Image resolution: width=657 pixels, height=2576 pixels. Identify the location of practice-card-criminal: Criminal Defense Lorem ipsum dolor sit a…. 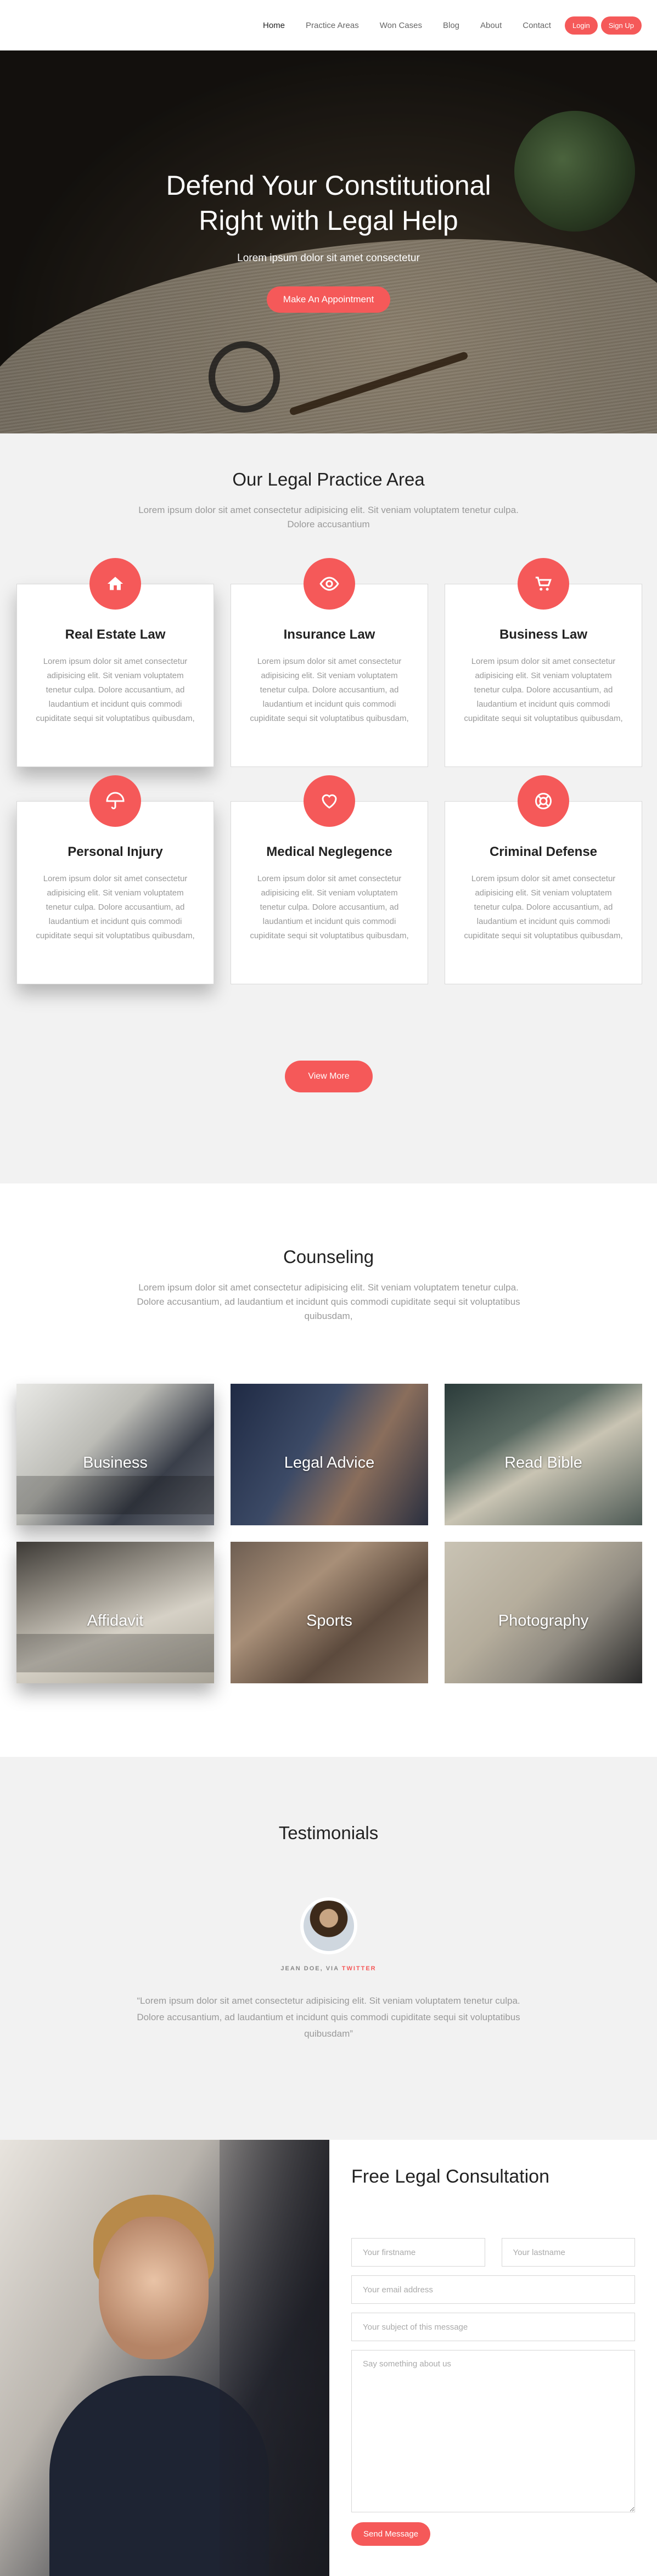
(543, 880).